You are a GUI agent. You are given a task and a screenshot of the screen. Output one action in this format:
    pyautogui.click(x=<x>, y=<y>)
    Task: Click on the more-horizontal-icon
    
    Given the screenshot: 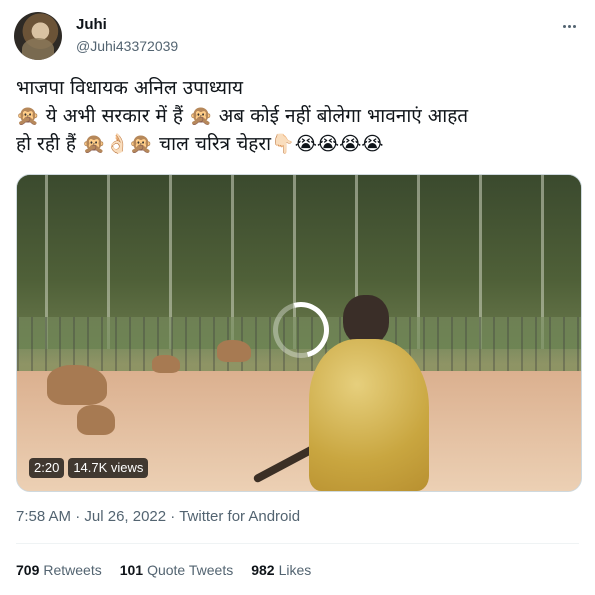 What is the action you would take?
    pyautogui.click(x=569, y=26)
    